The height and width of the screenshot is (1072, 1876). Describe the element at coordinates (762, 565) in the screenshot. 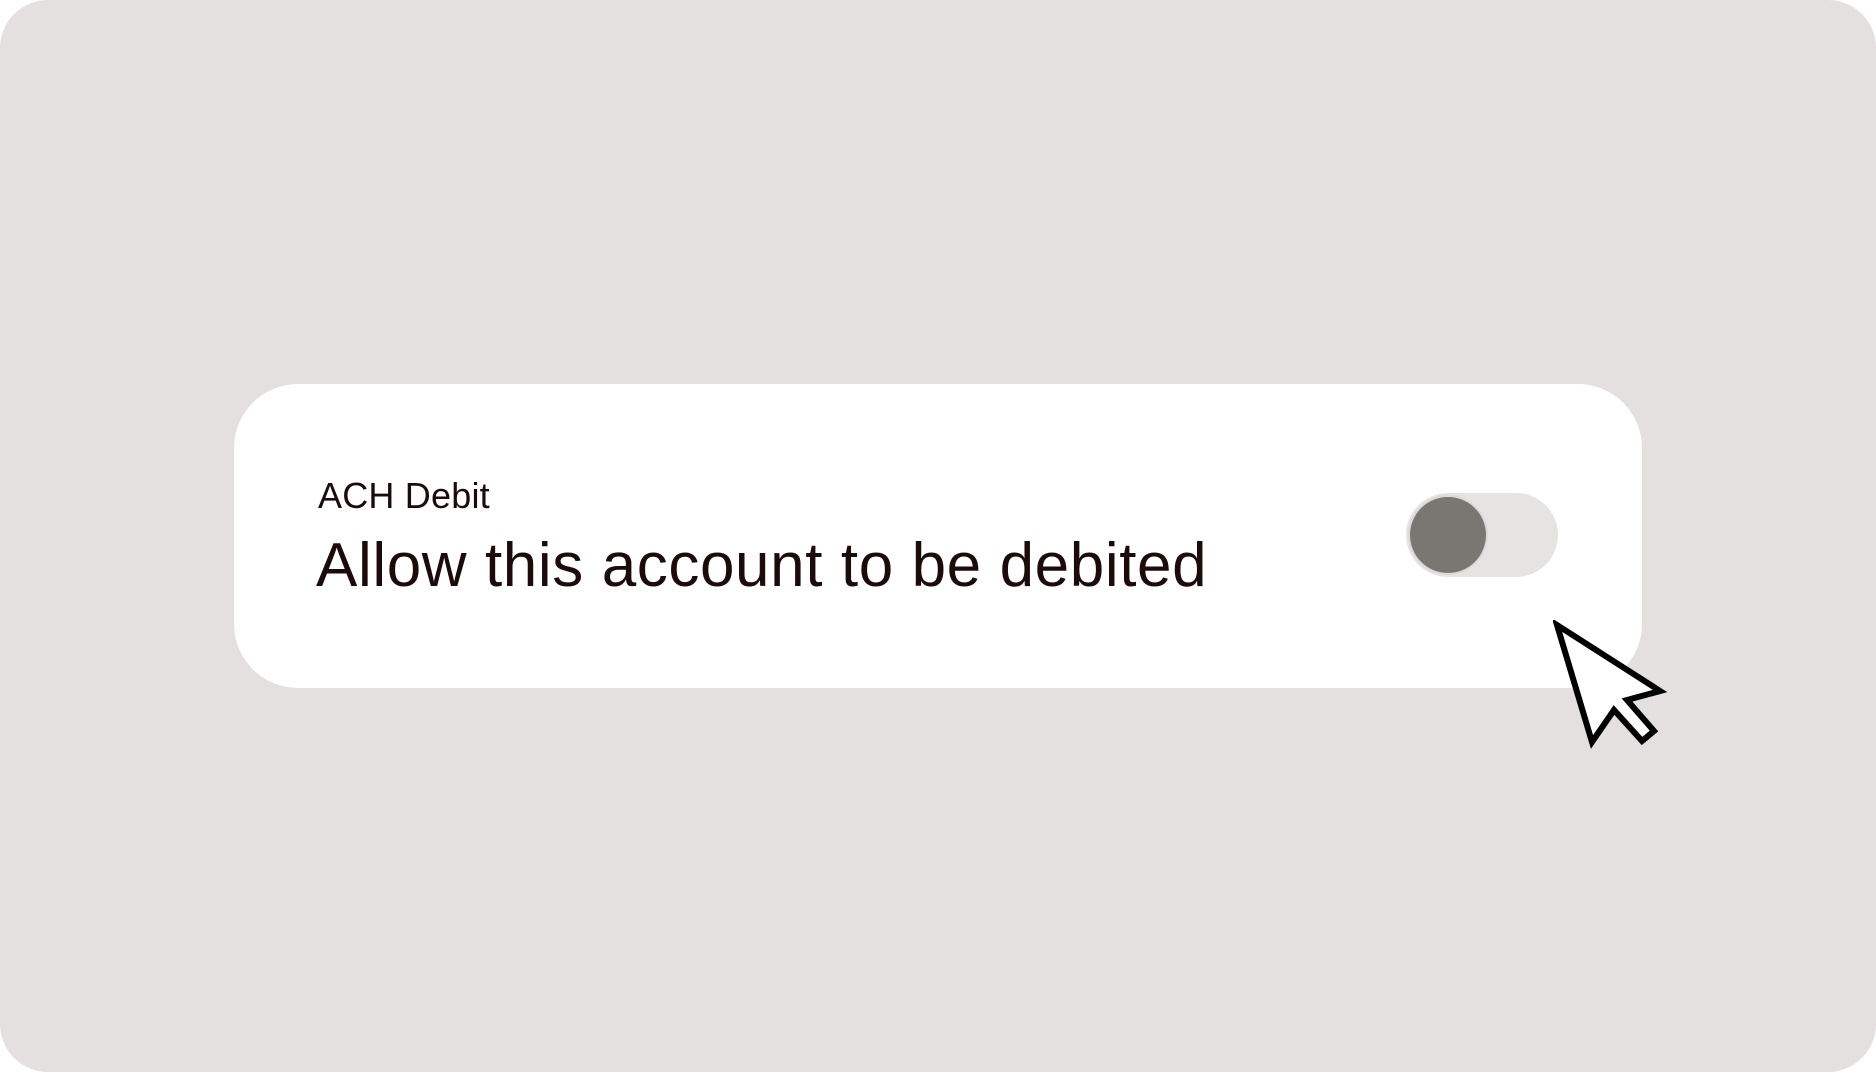

I see `setting-title: Allow this account to be debited` at that location.